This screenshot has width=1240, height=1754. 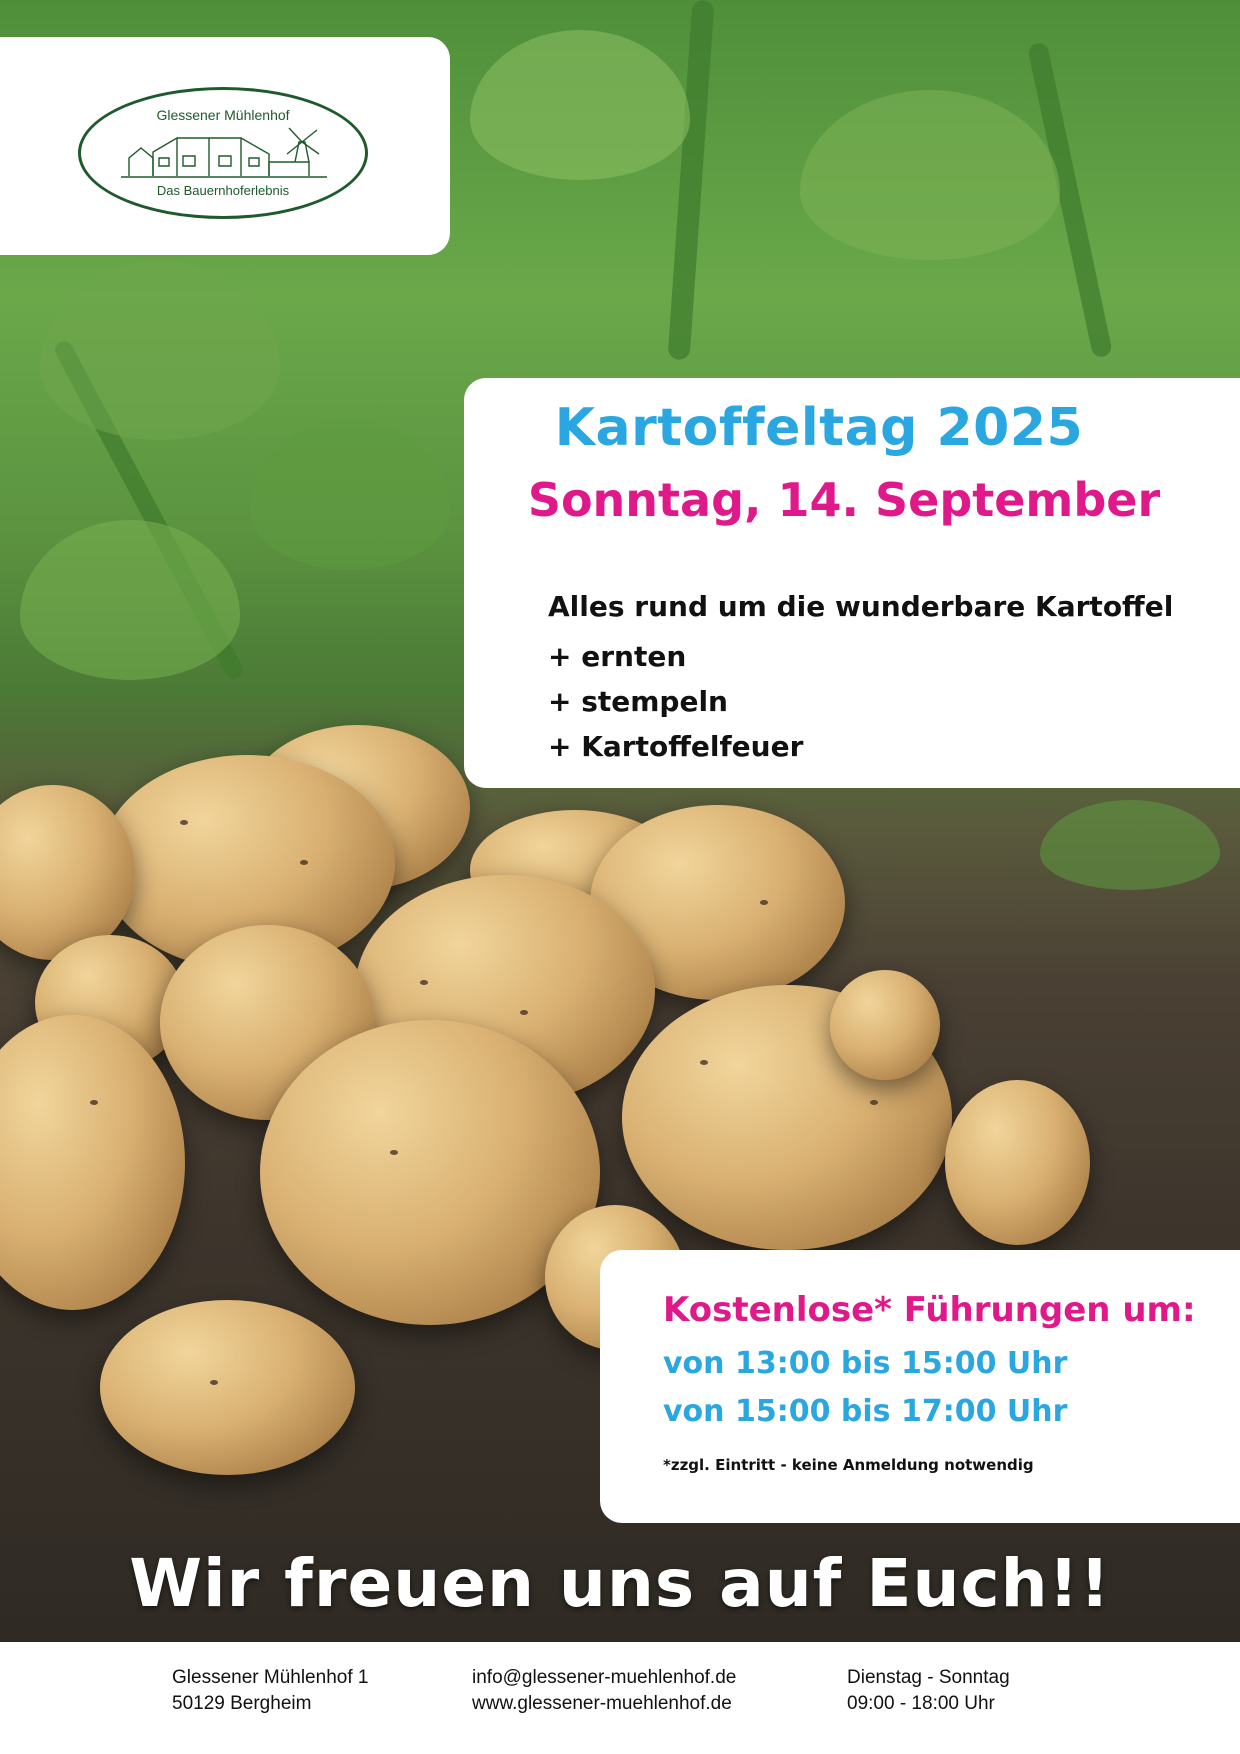 I want to click on plant-stem, so click(x=691, y=180).